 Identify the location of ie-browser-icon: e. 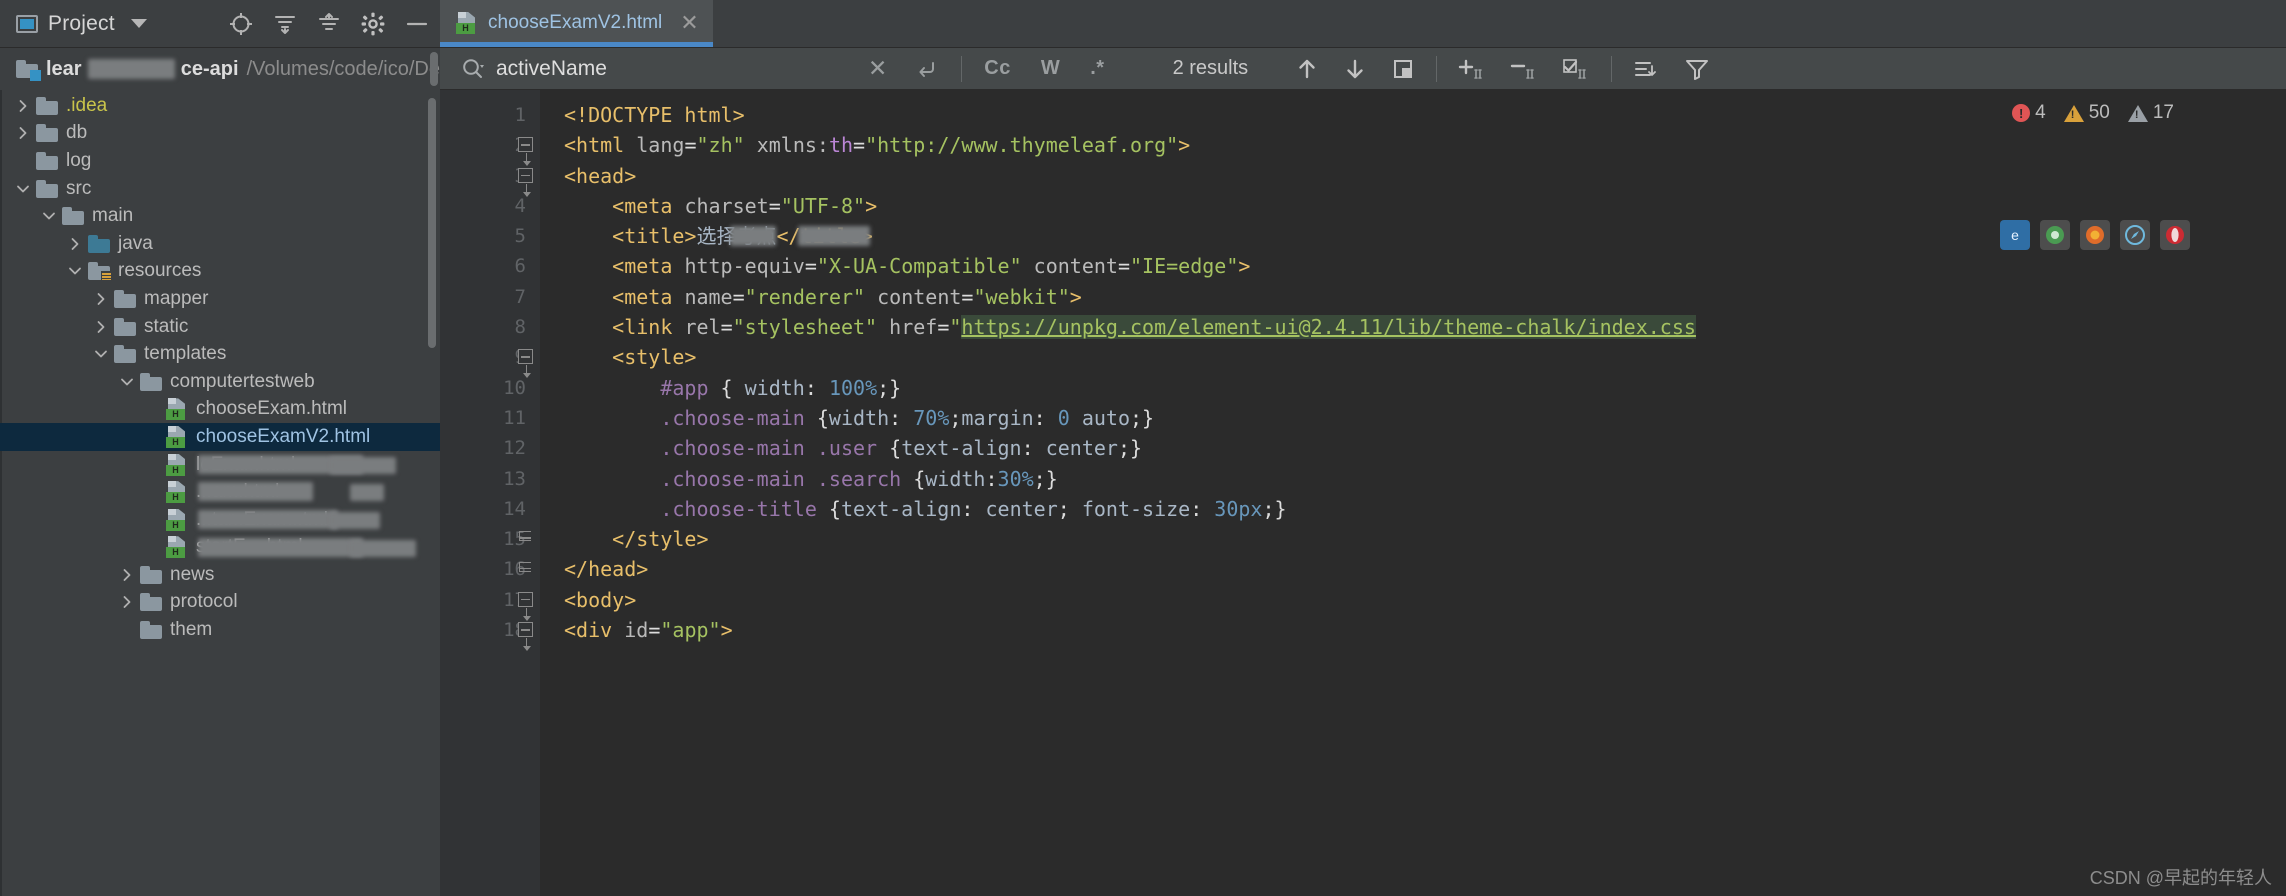
(2015, 235).